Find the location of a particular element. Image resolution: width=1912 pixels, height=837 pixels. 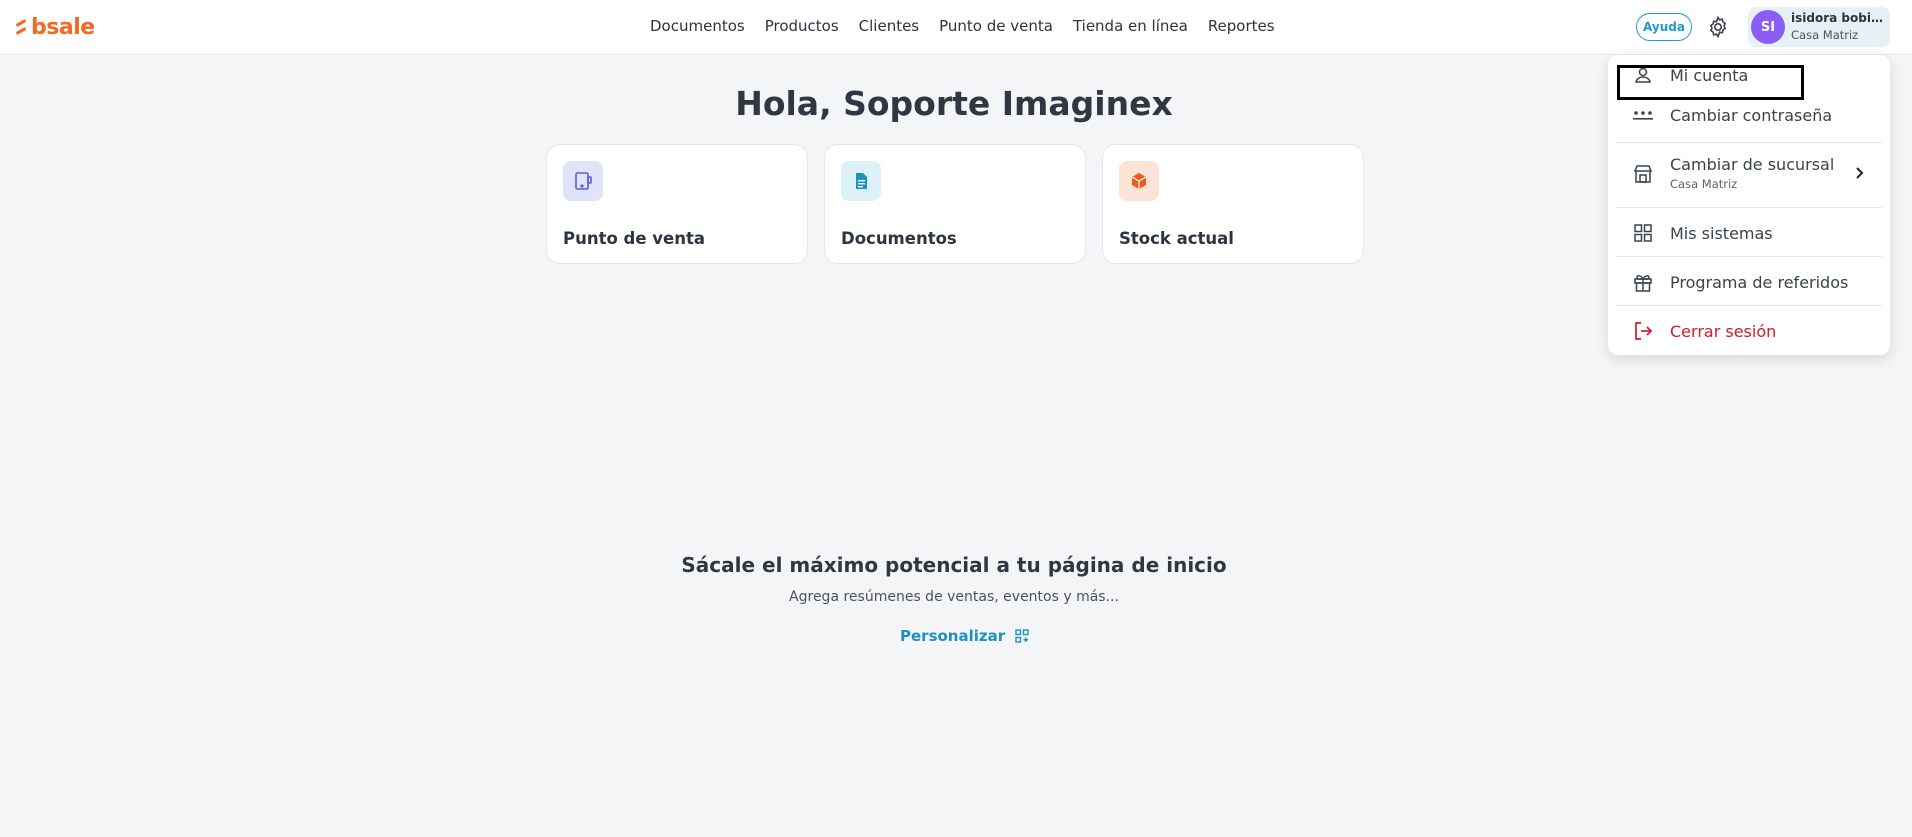

chevron-right-icon is located at coordinates (1860, 173).